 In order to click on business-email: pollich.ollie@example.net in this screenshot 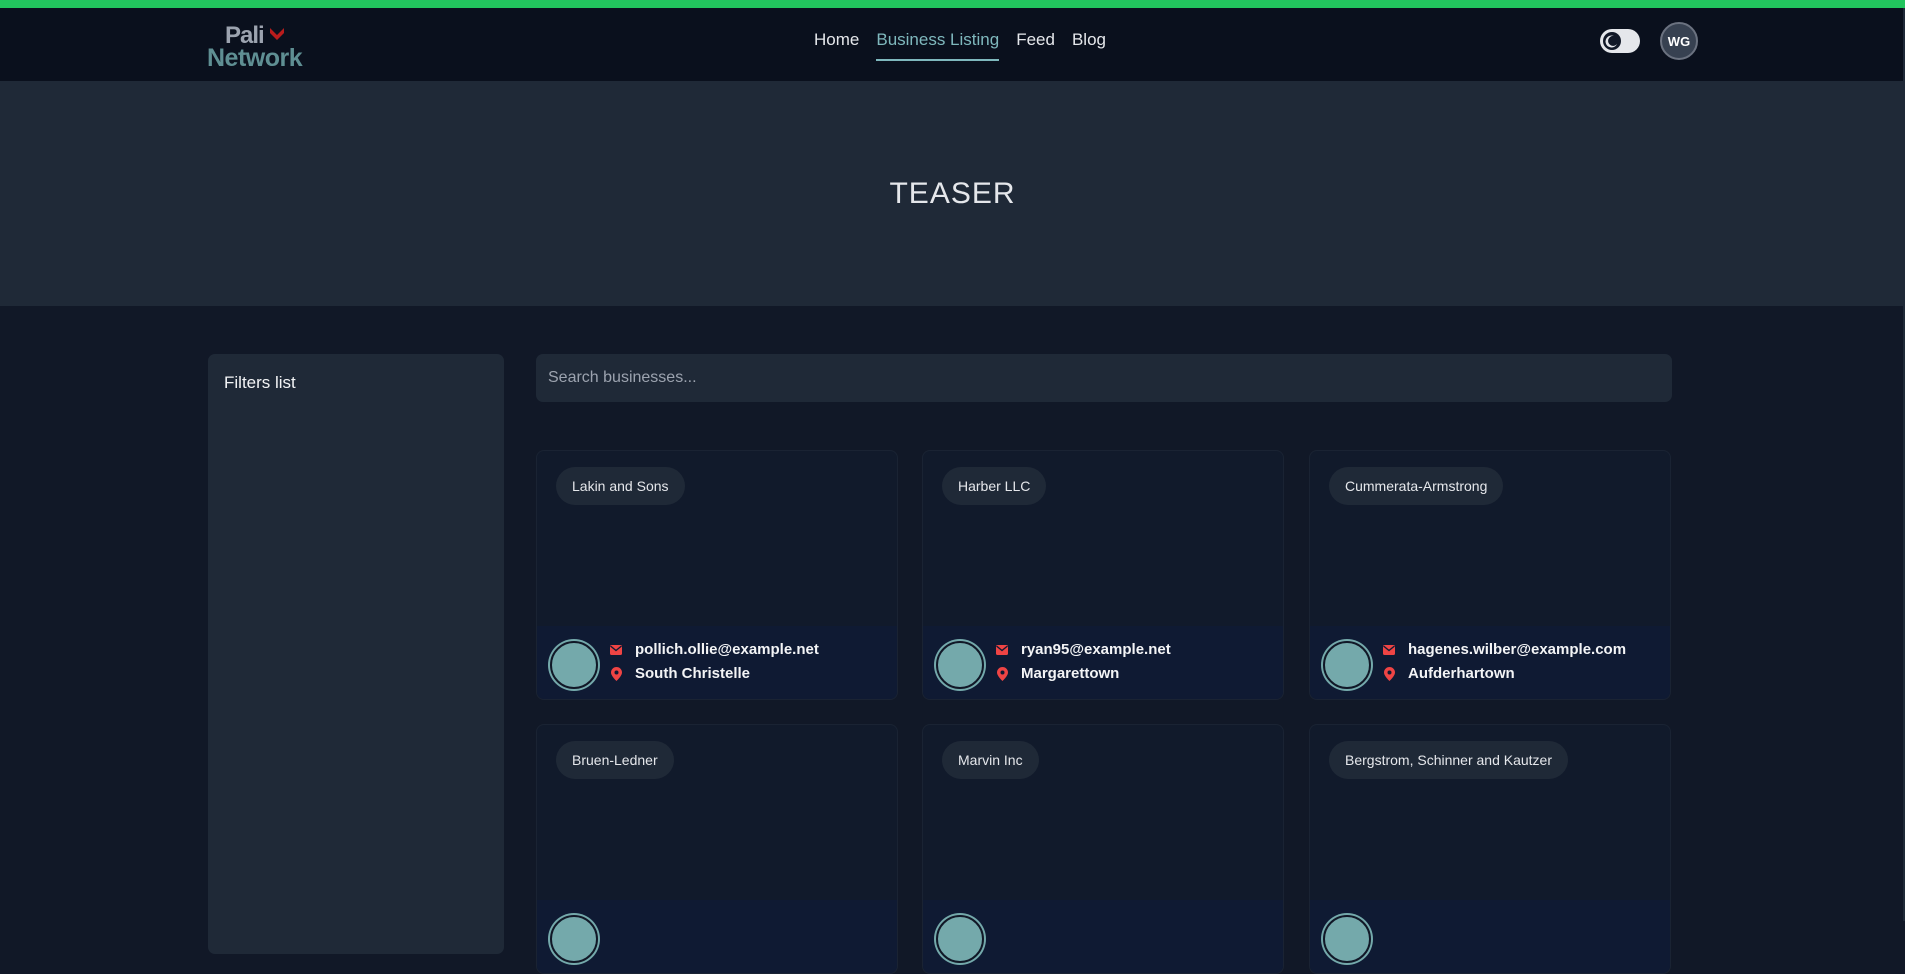, I will do `click(727, 649)`.